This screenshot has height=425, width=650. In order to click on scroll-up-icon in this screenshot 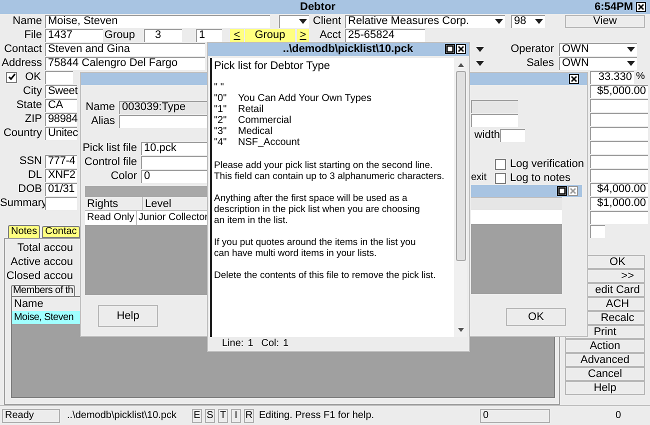, I will do `click(461, 64)`.